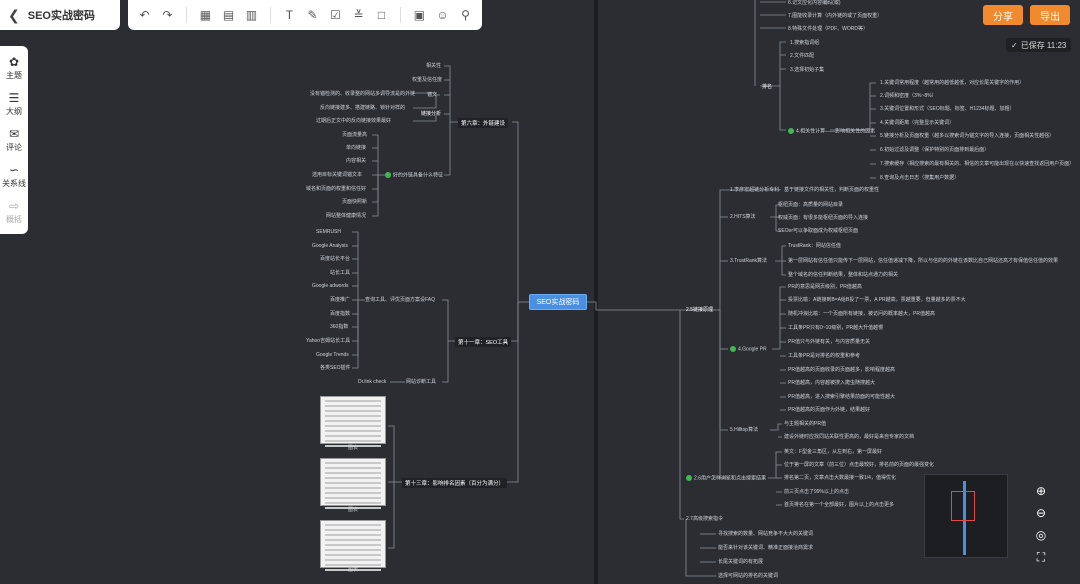 Image resolution: width=1080 pixels, height=584 pixels. Describe the element at coordinates (414, 175) in the screenshot. I see `group-node: 好的外链具备什么特征` at that location.